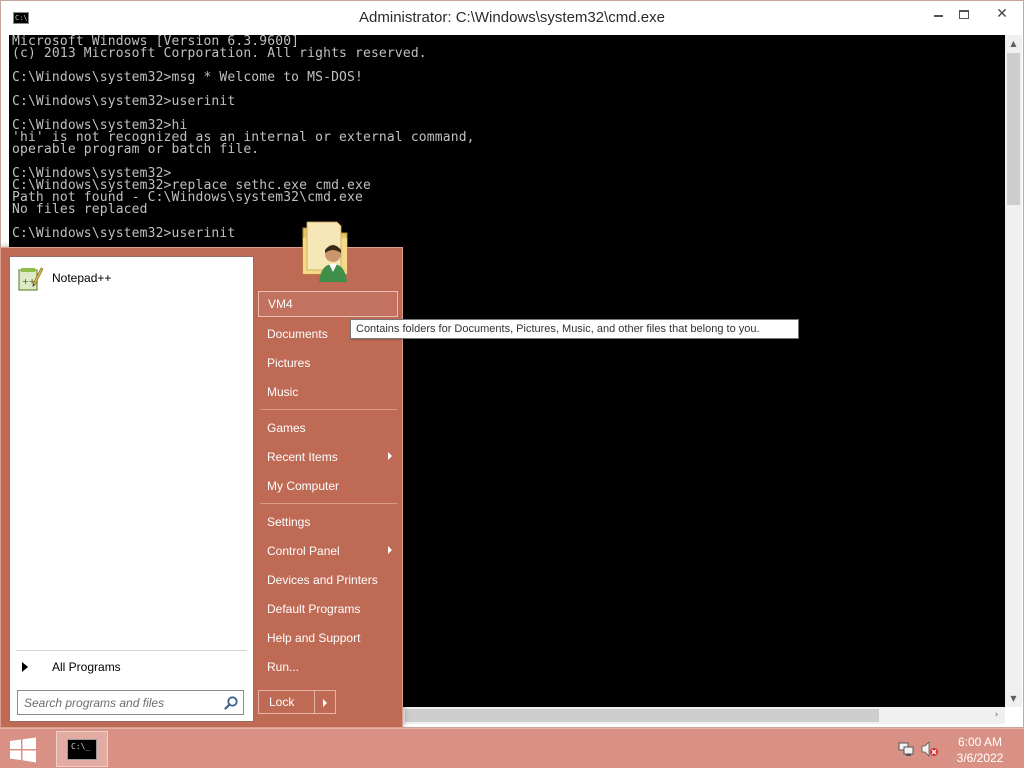  I want to click on pinned-program-label: Notepad++, so click(82, 278).